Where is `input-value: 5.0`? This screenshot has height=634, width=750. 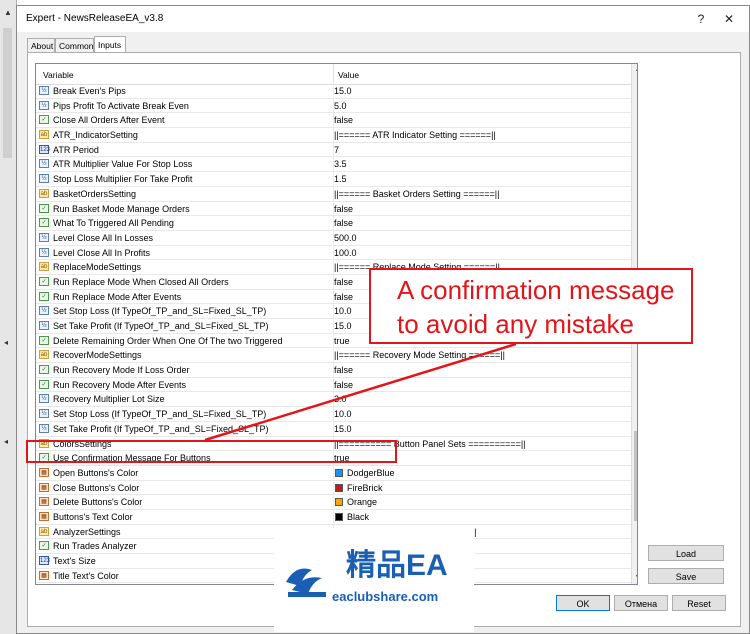
input-value: 5.0 is located at coordinates (340, 106).